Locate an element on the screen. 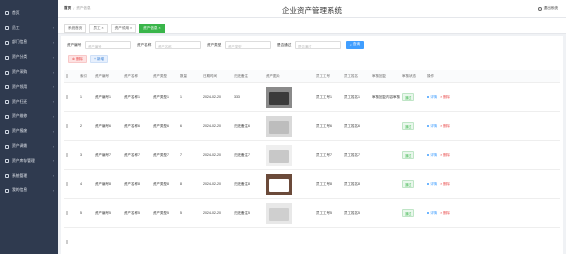 Image resolution: width=566 pixels, height=254 pixels. table-cell-qty: 5 is located at coordinates (181, 213).